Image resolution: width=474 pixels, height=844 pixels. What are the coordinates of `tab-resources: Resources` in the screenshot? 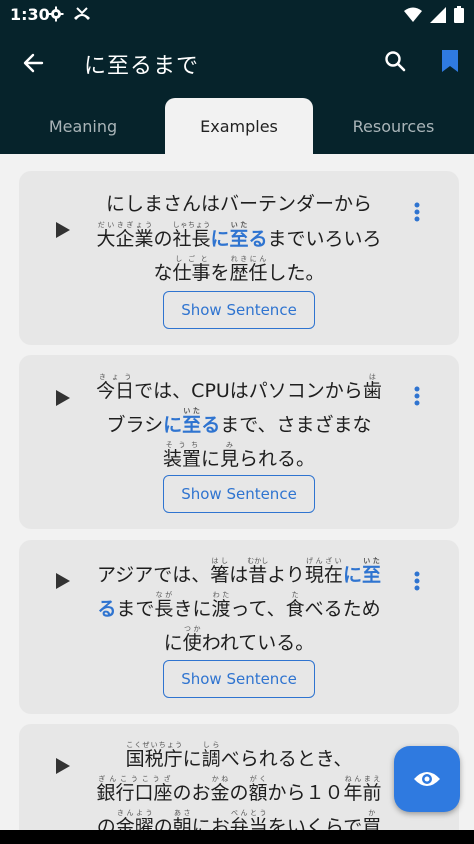 It's located at (393, 126).